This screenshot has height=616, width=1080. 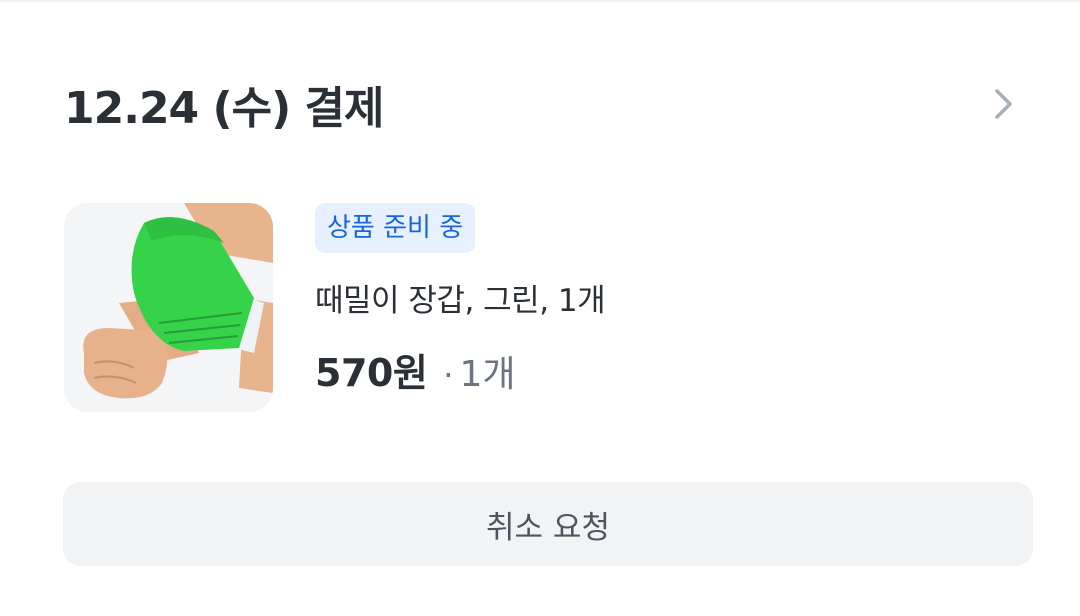 I want to click on price-line: 570원 · 1개, so click(x=665, y=369).